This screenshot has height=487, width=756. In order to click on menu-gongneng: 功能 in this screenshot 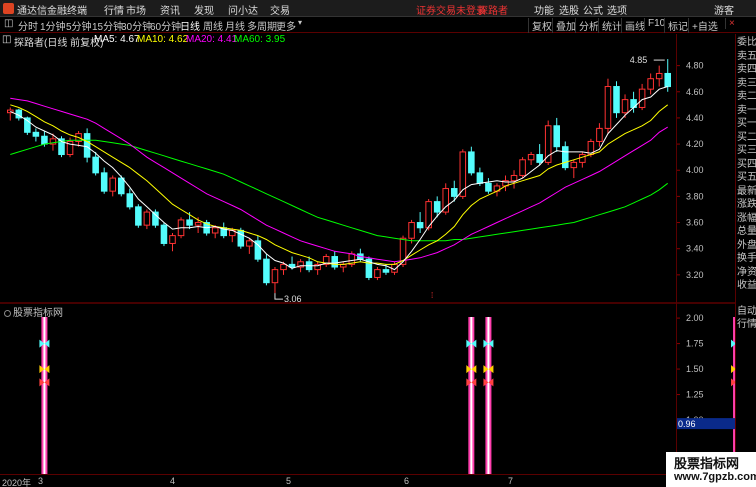, I will do `click(544, 9)`.